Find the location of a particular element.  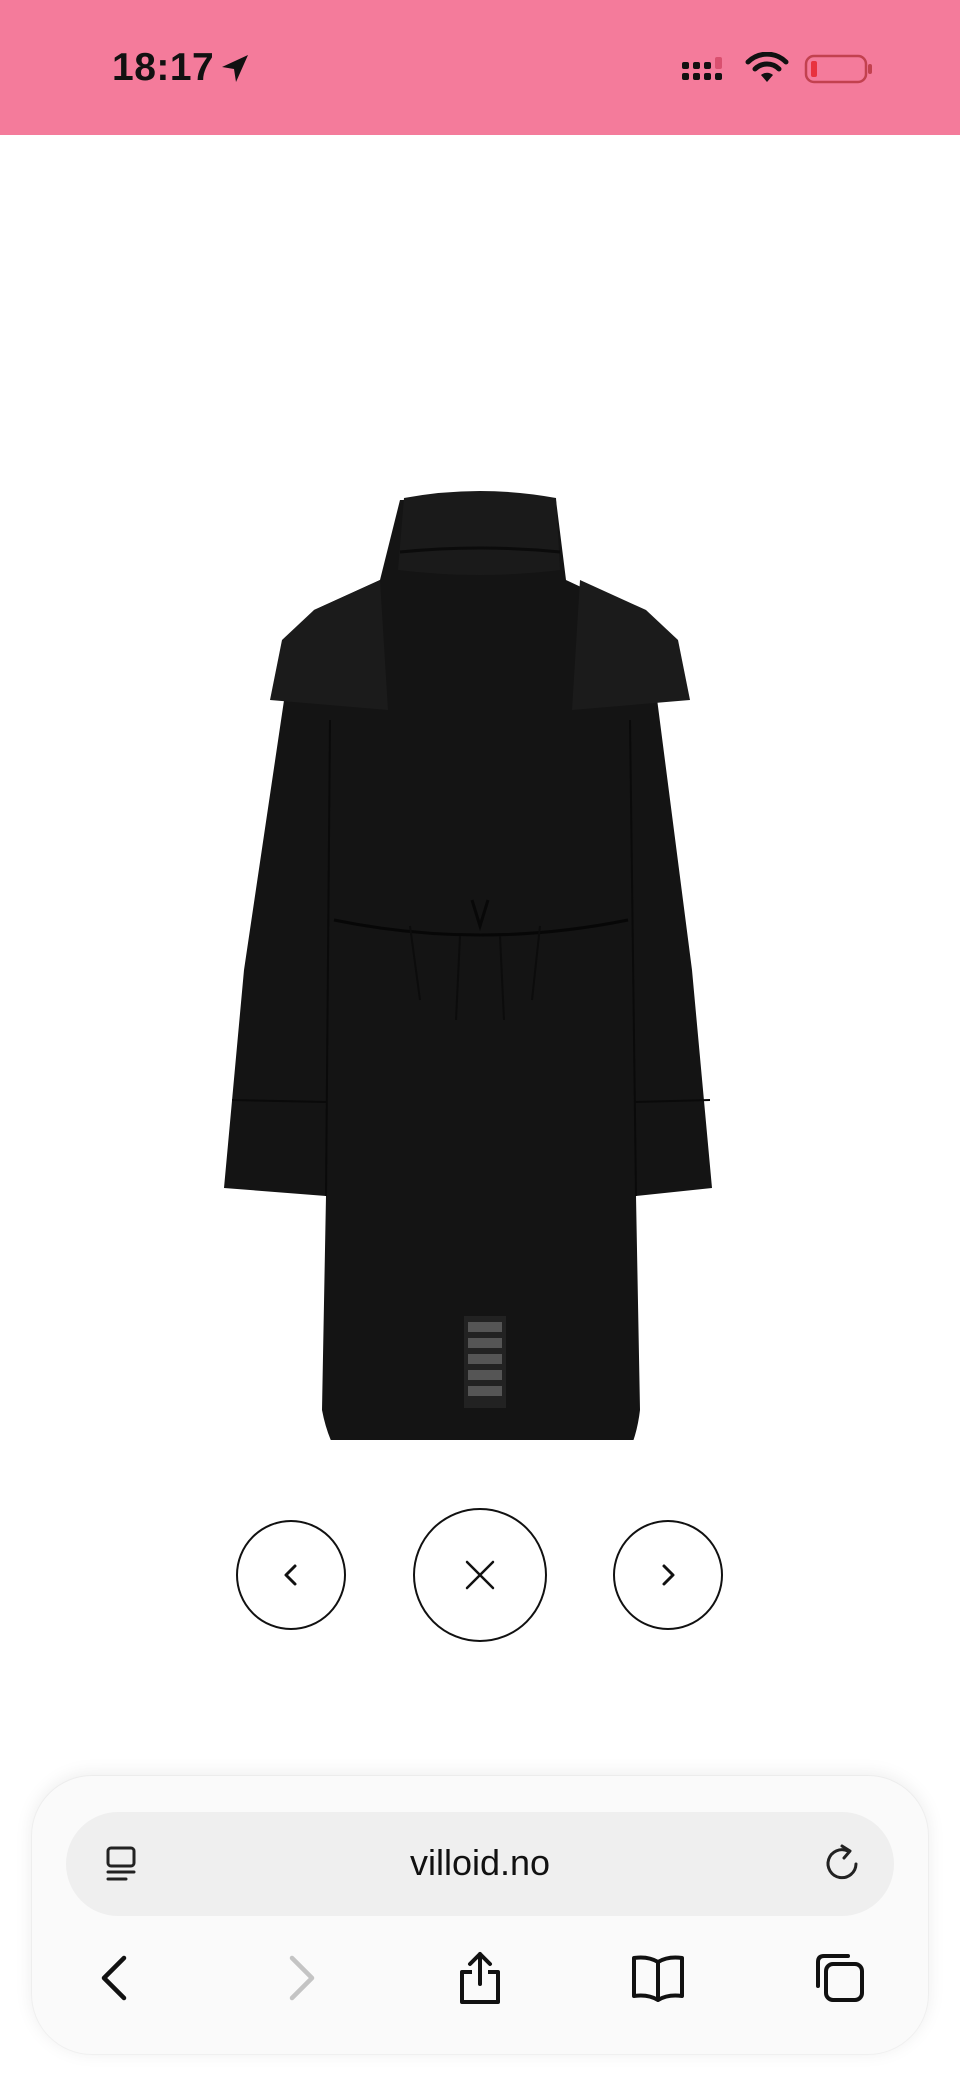

bookmarks-icon is located at coordinates (658, 1978).